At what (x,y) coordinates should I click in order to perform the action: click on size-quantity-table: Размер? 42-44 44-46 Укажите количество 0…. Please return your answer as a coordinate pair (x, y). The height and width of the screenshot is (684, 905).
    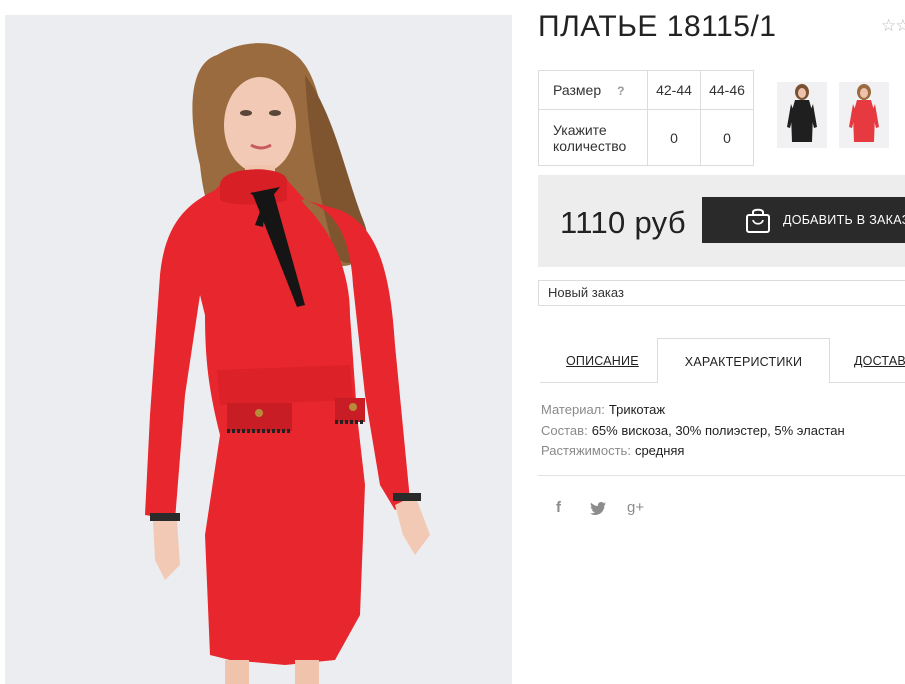
    Looking at the image, I should click on (646, 118).